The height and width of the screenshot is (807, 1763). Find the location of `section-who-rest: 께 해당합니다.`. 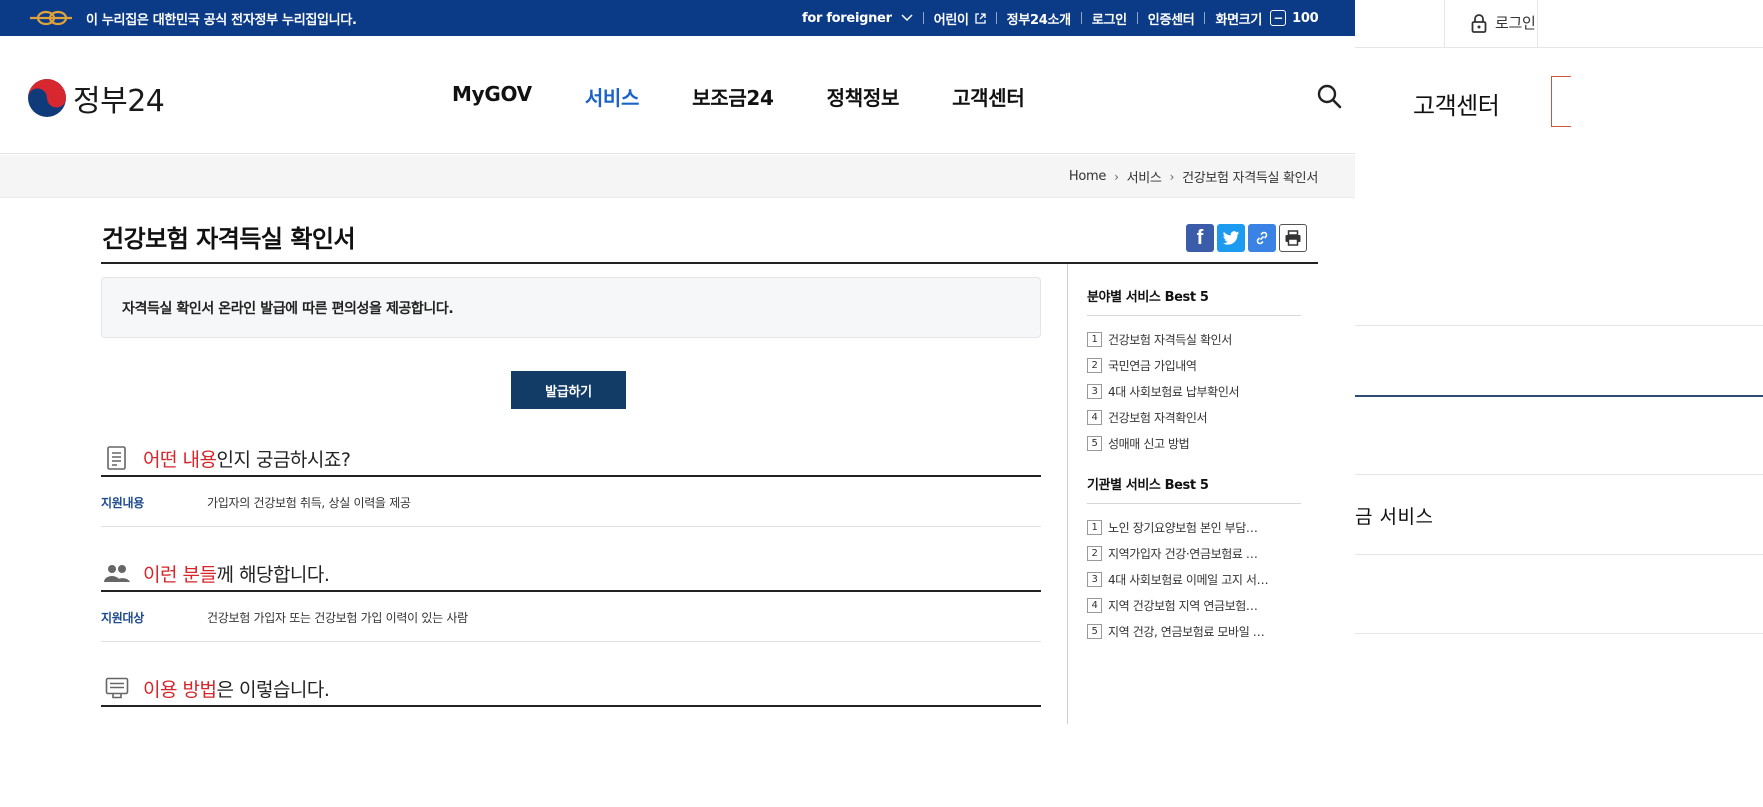

section-who-rest: 께 해당합니다. is located at coordinates (273, 574).